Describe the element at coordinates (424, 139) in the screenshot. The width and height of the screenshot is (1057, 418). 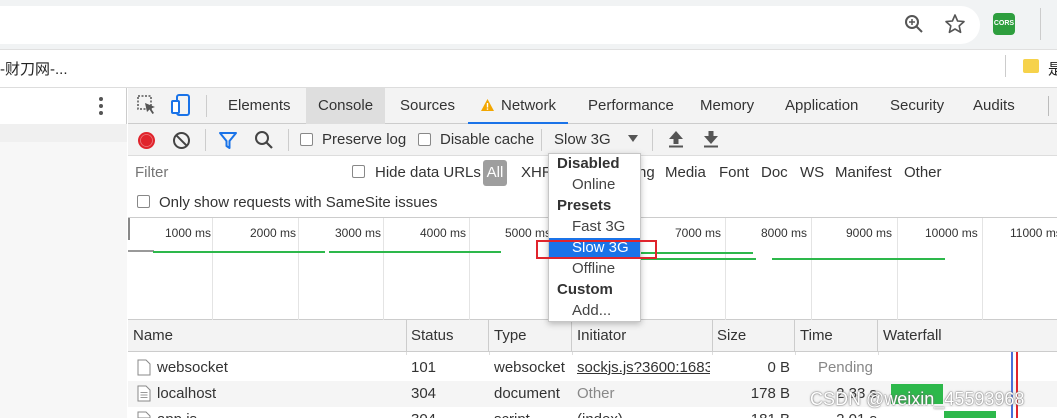
I see `disable-cache-checkbox` at that location.